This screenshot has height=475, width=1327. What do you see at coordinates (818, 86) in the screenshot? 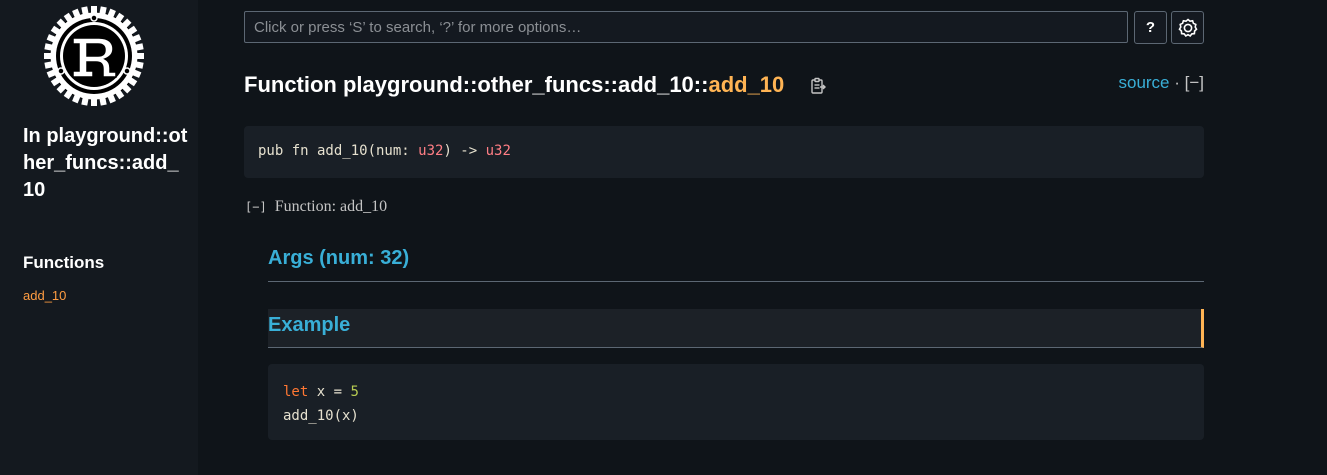
I see `copy-path-icon` at bounding box center [818, 86].